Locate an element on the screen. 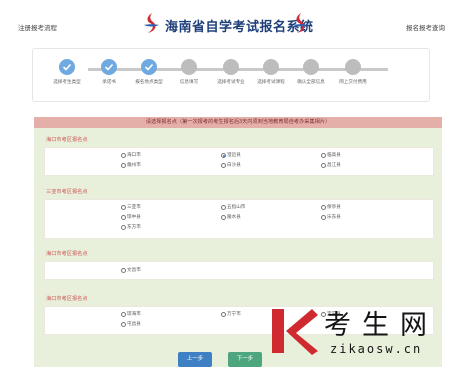 This screenshot has width=457, height=367. step-1: 选择考生类型 is located at coordinates (67, 72).